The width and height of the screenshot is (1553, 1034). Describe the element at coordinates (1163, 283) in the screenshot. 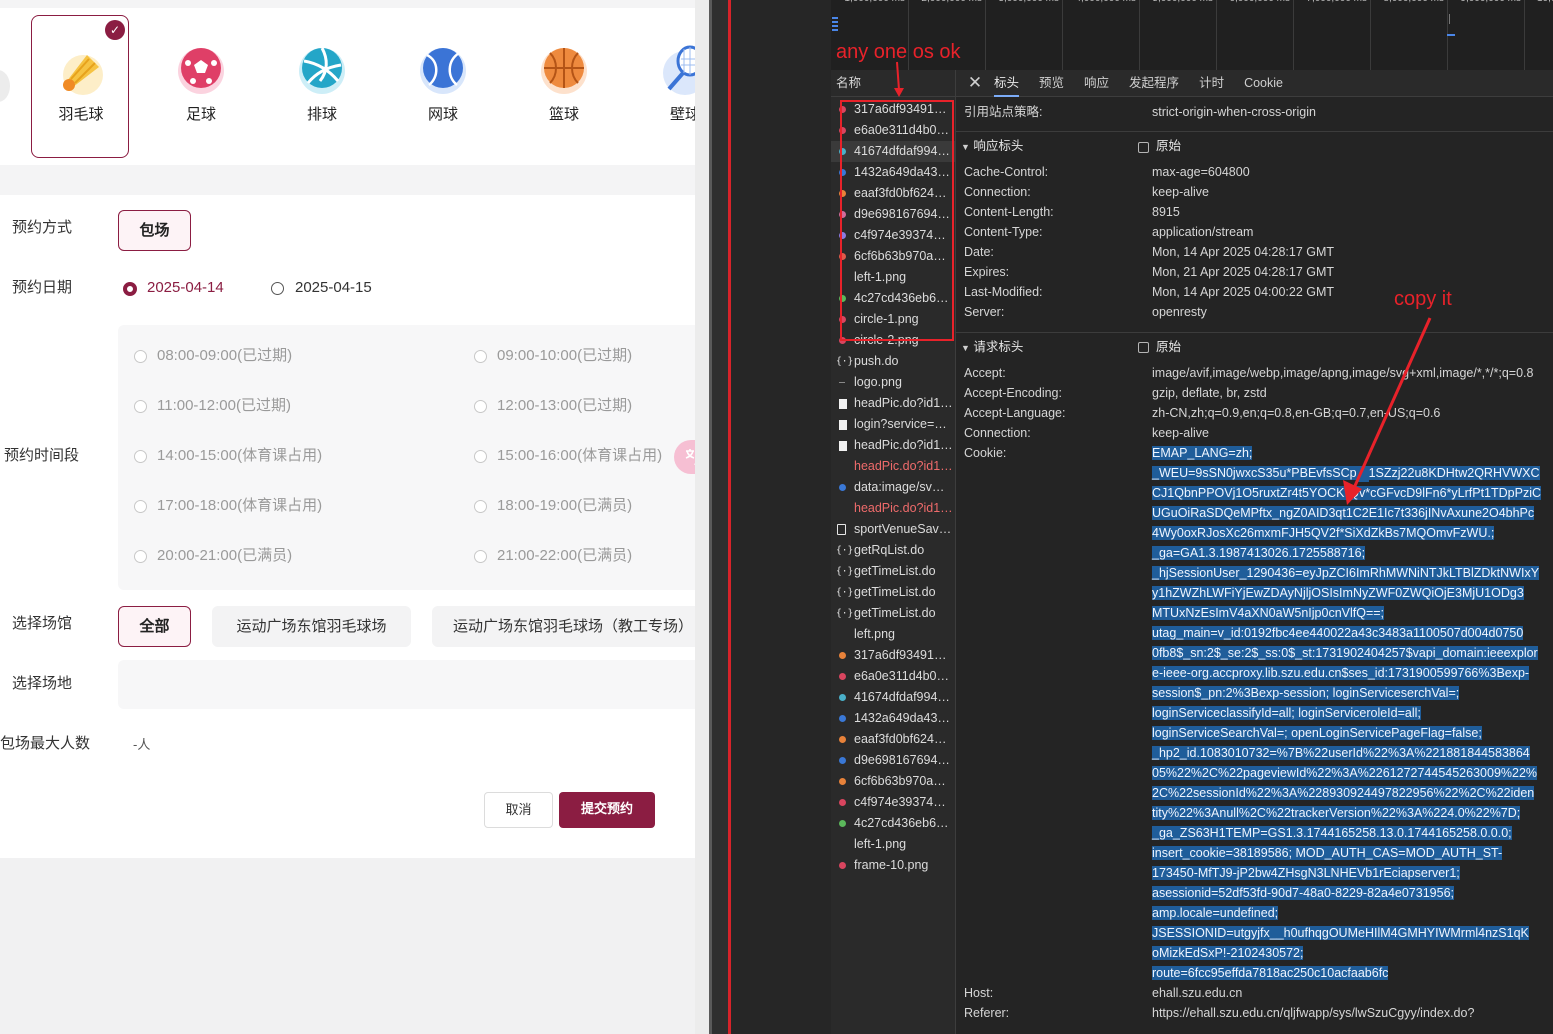

I see `annotation-arrows` at that location.